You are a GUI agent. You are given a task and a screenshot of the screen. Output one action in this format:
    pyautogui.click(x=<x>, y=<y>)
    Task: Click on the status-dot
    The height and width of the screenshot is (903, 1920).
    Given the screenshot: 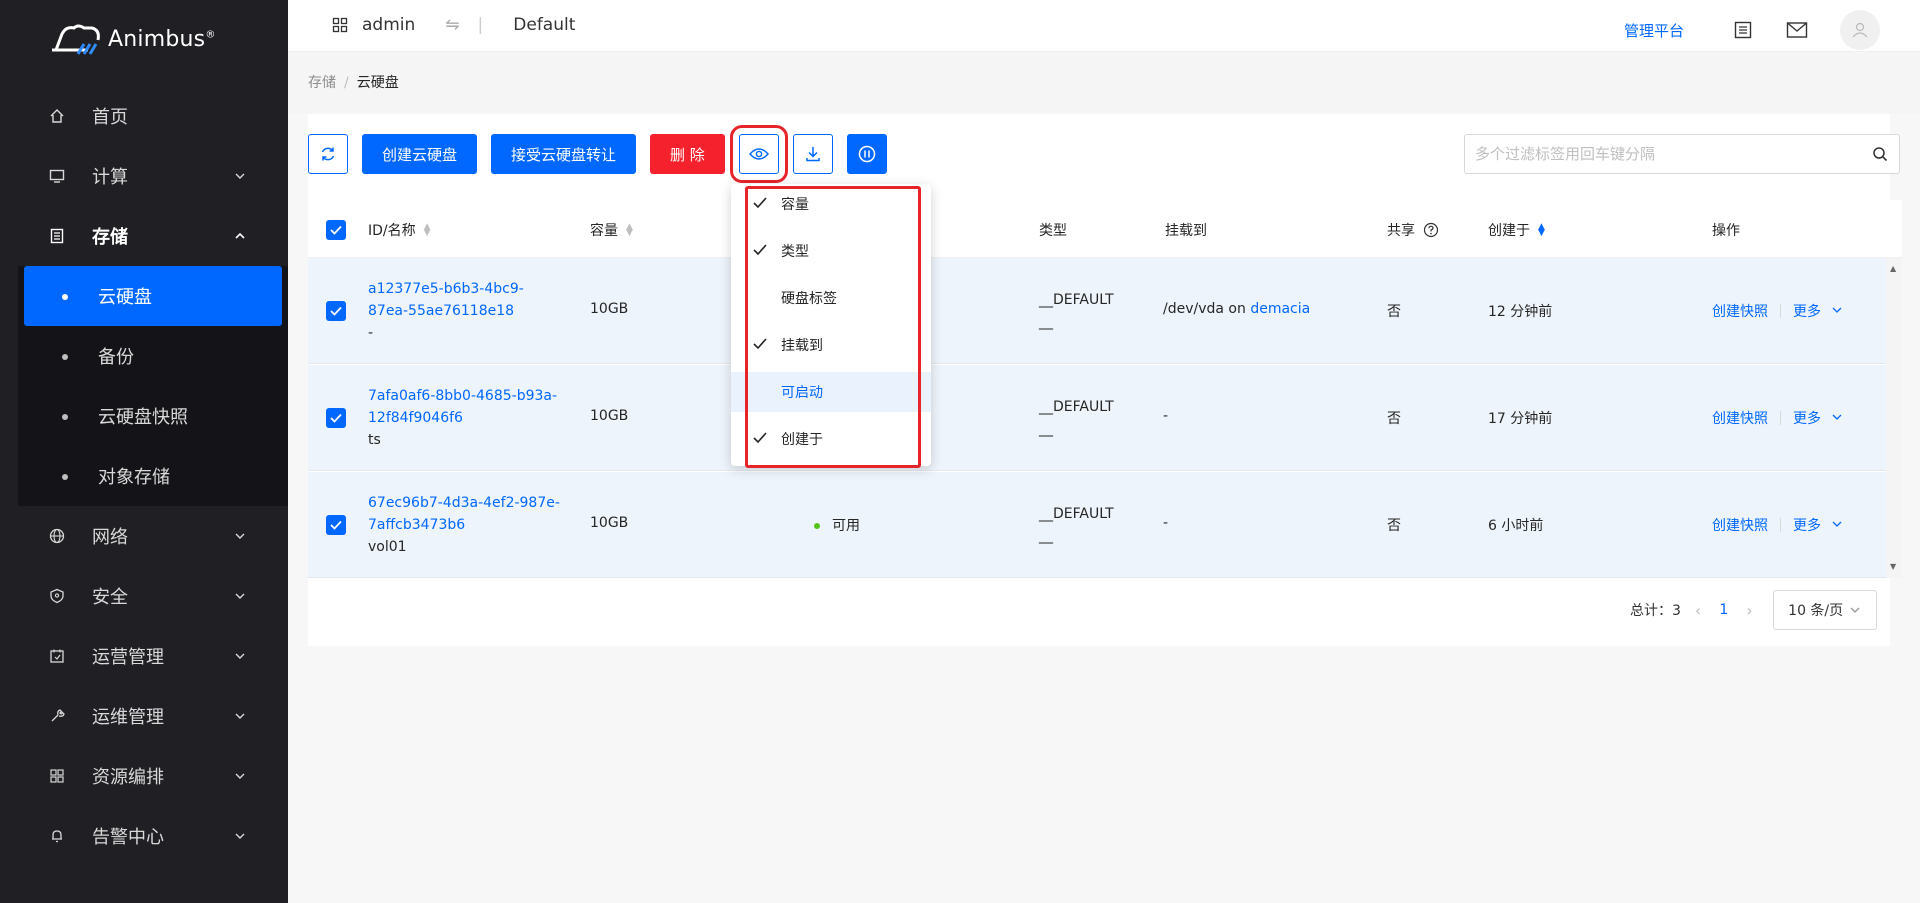 What is the action you would take?
    pyautogui.click(x=817, y=526)
    